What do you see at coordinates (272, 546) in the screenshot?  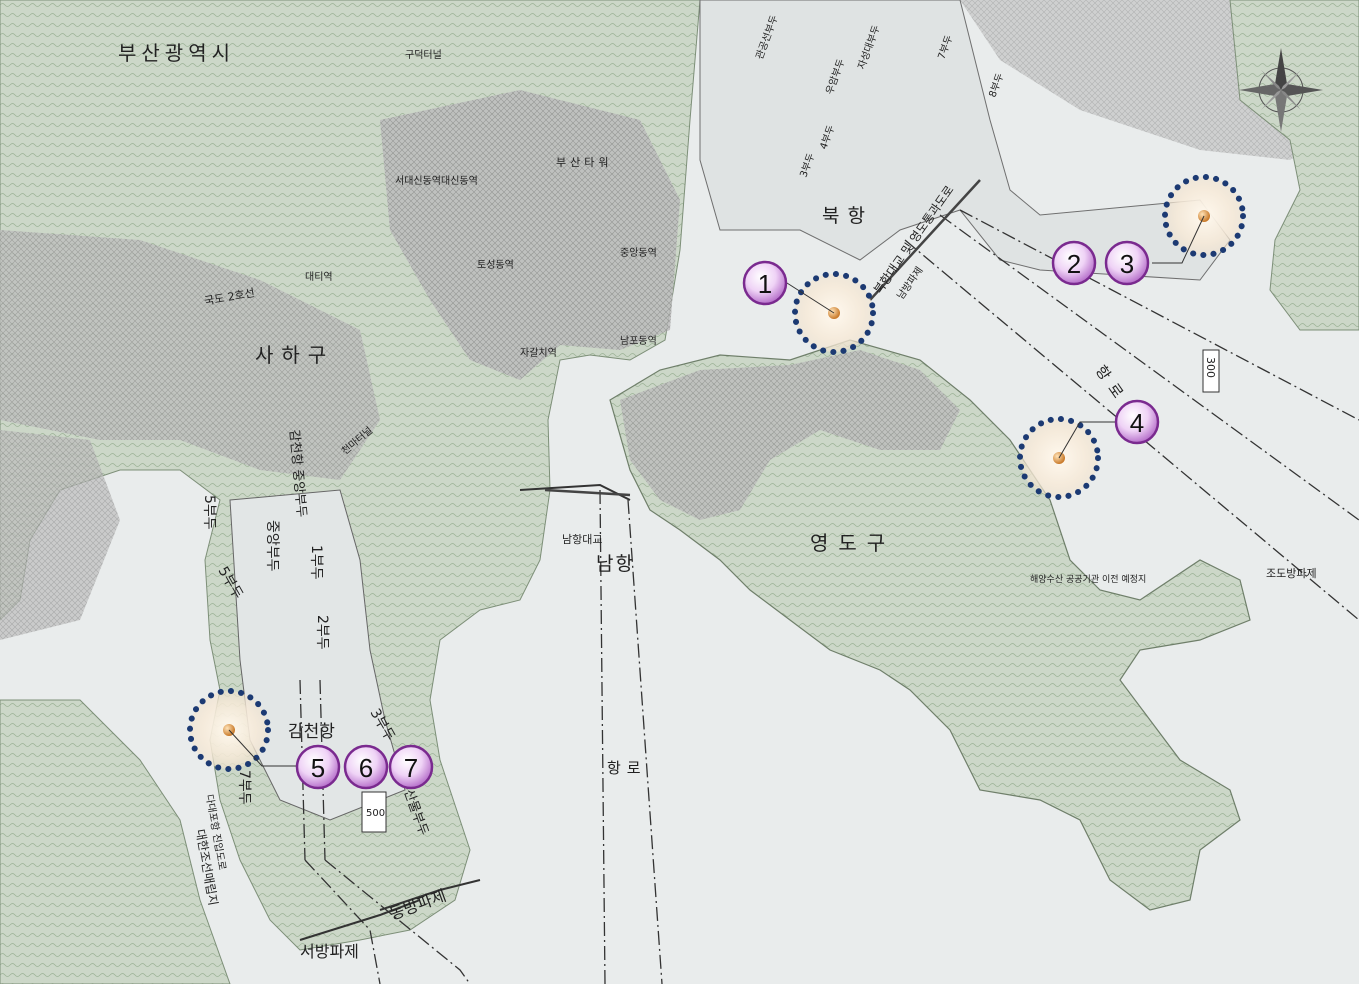 I see `central-pier-label: 중앙부두` at bounding box center [272, 546].